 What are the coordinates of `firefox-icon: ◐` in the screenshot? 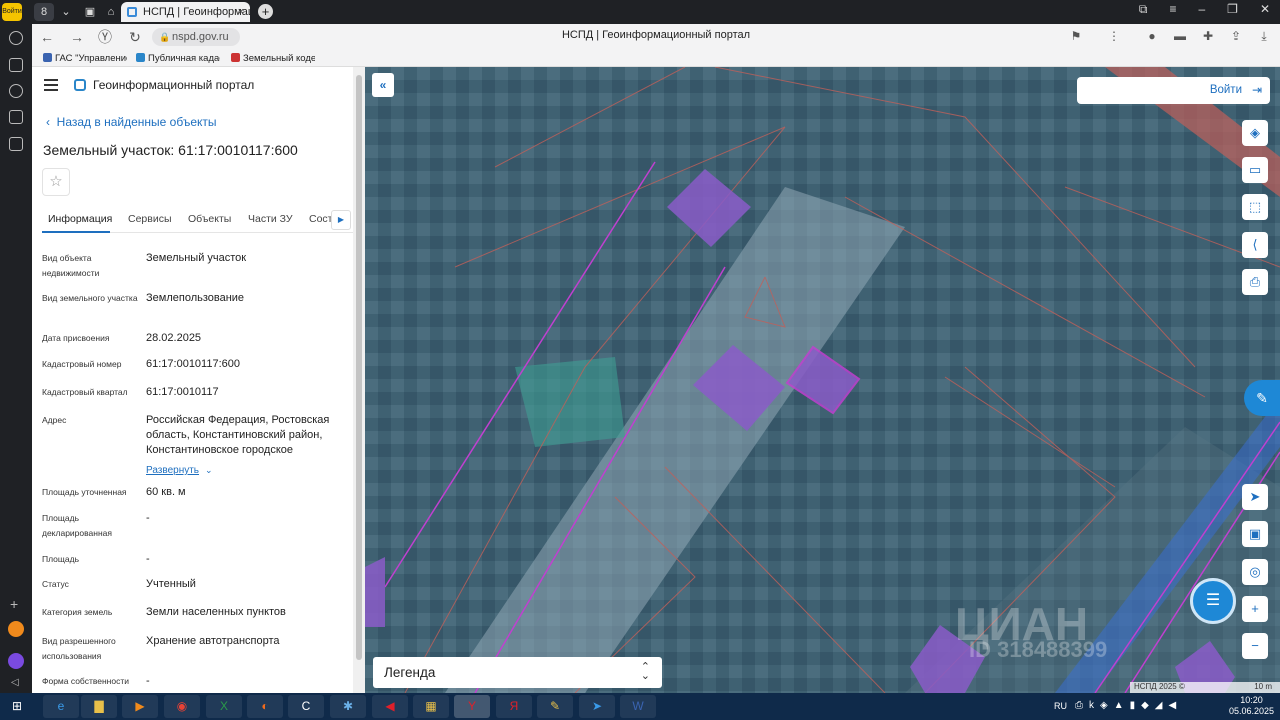 It's located at (265, 706).